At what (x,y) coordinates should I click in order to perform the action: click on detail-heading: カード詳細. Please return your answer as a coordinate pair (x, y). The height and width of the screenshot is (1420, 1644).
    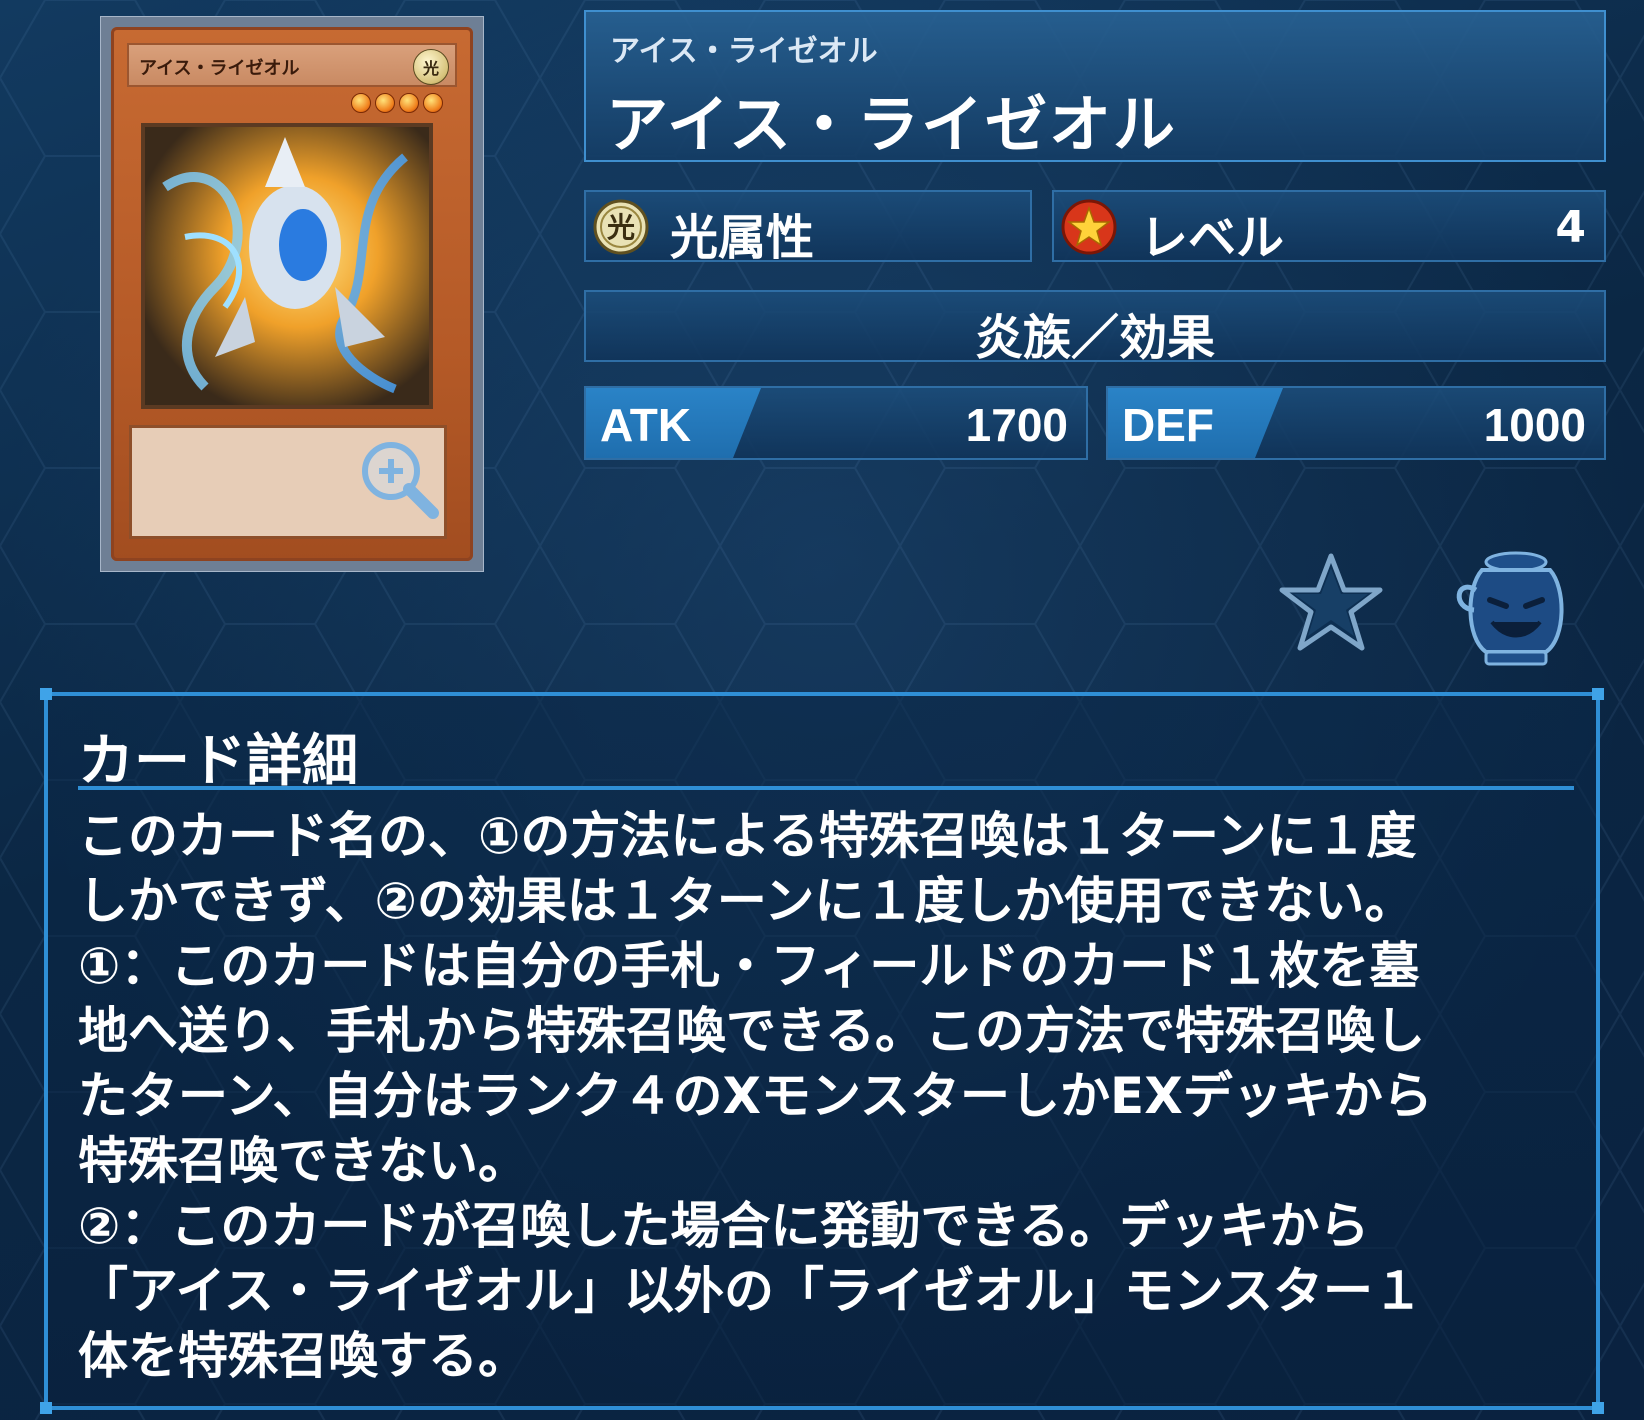
    Looking at the image, I should click on (218, 761).